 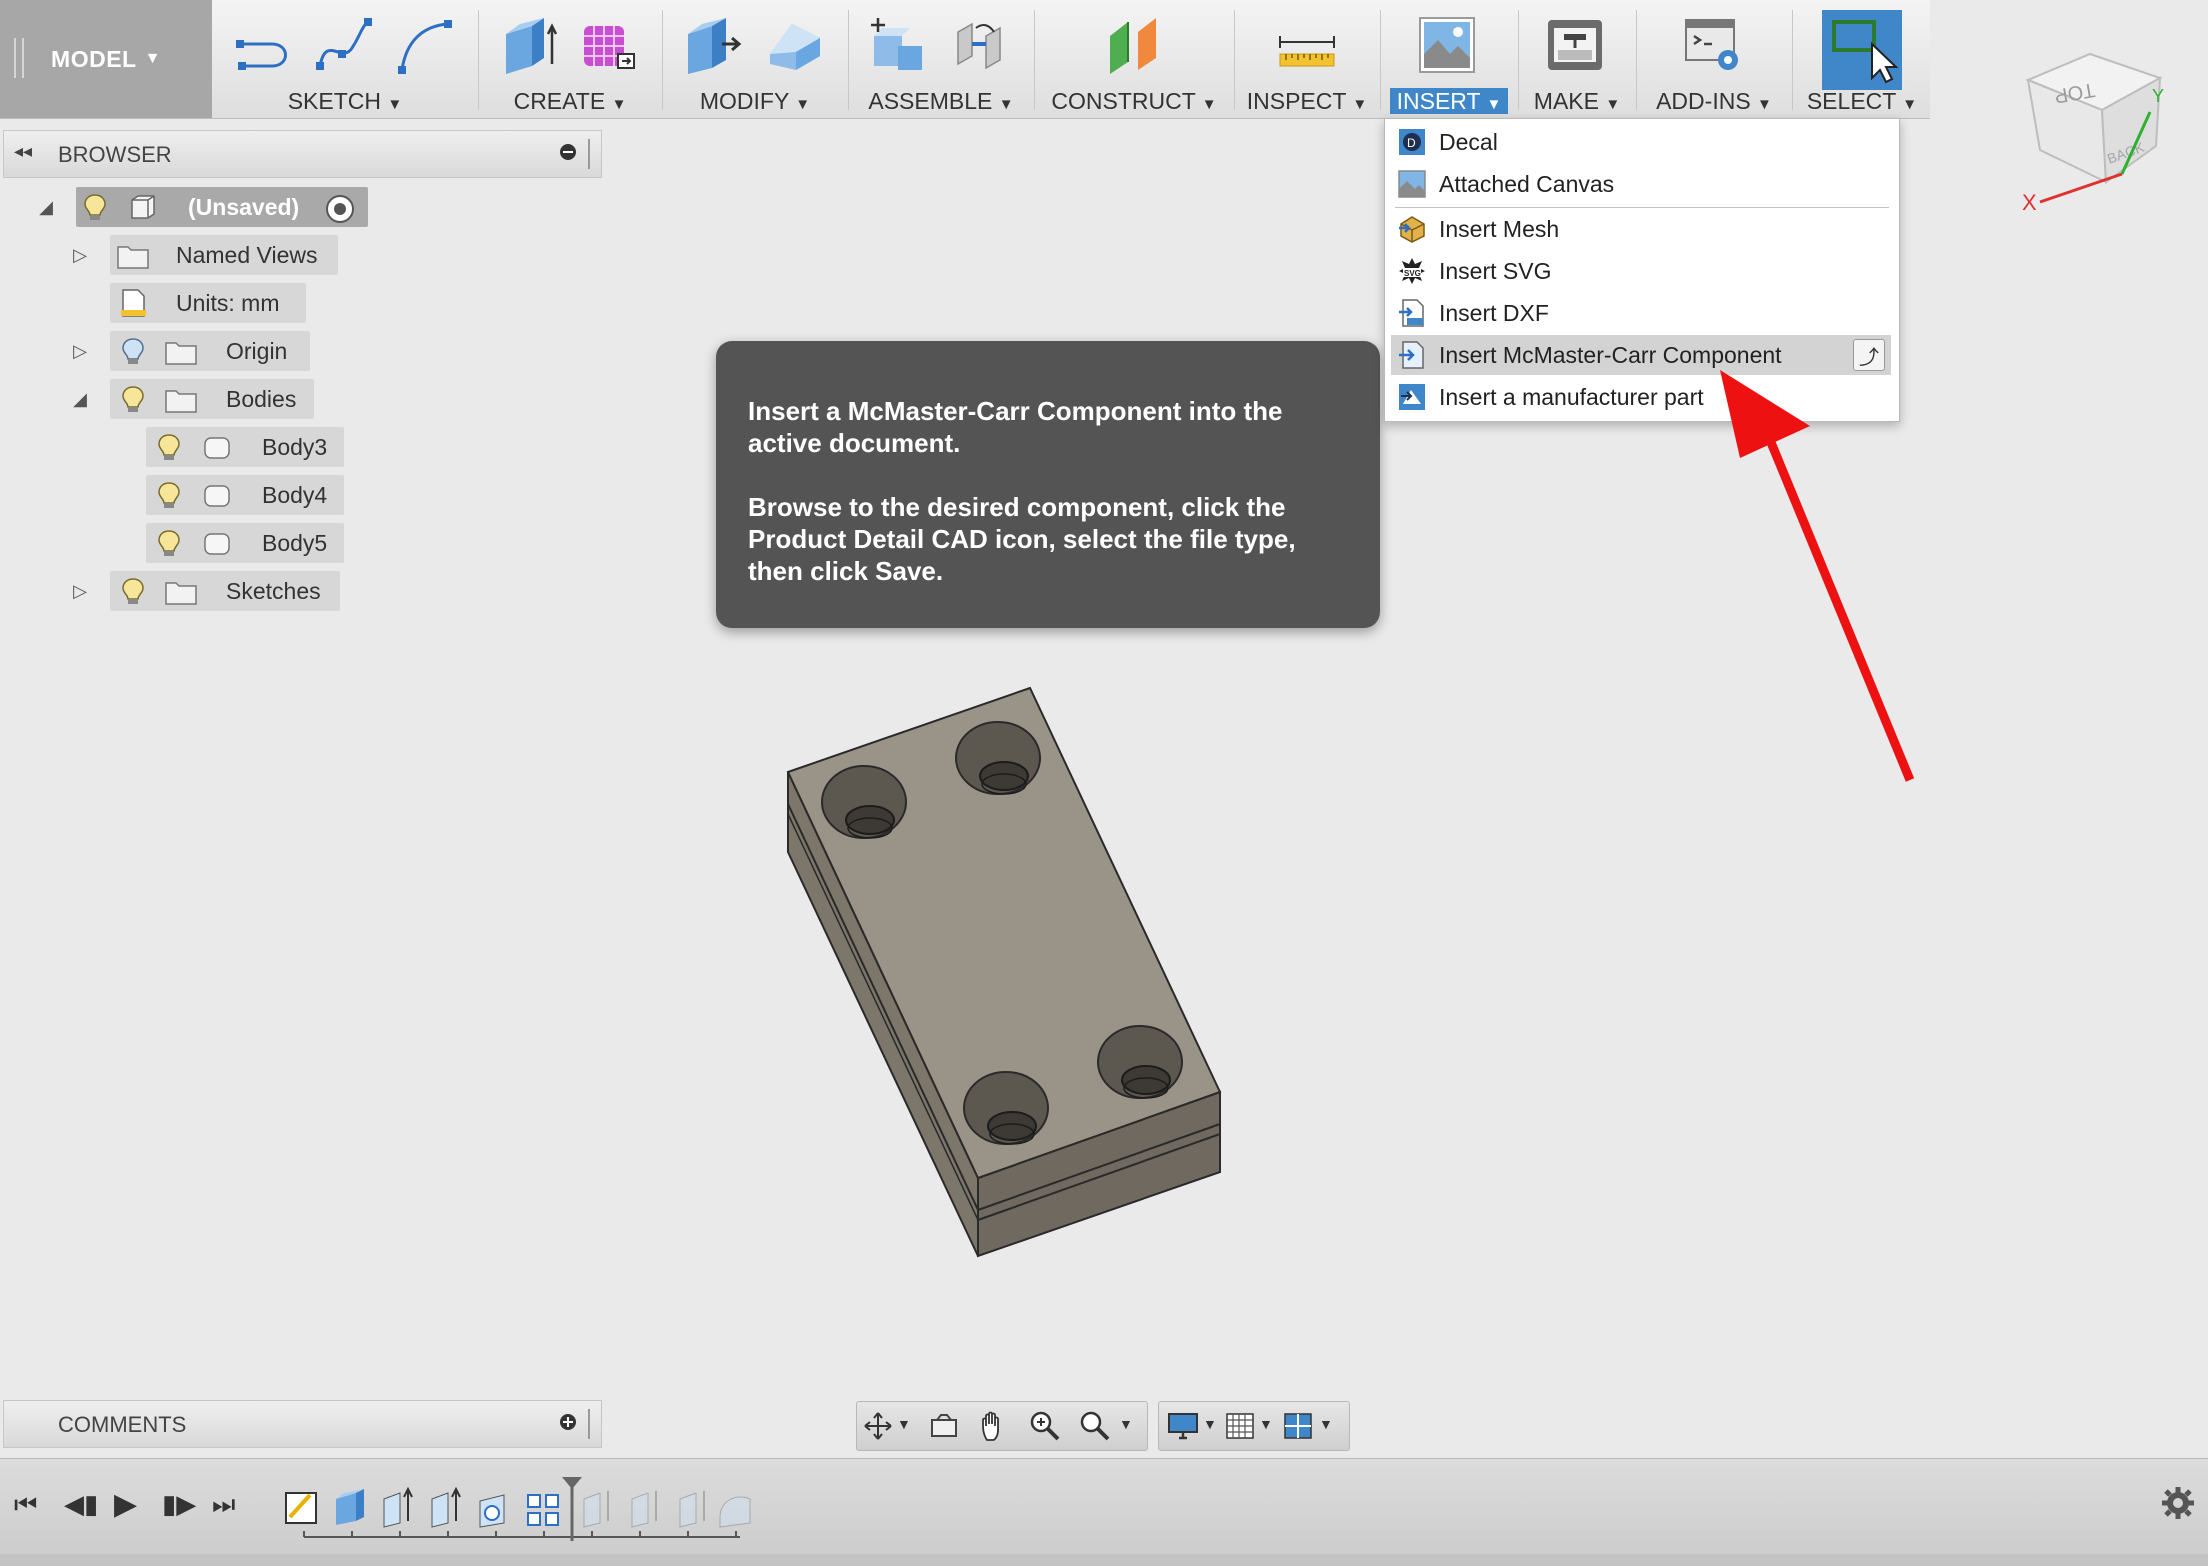 What do you see at coordinates (350, 1507) in the screenshot?
I see `timeline-extrude-icon` at bounding box center [350, 1507].